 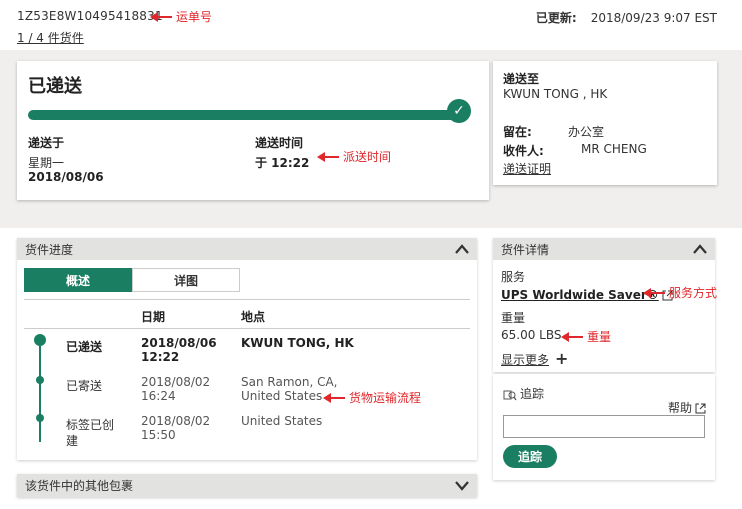 I want to click on row-time: 12:22, so click(x=160, y=357).